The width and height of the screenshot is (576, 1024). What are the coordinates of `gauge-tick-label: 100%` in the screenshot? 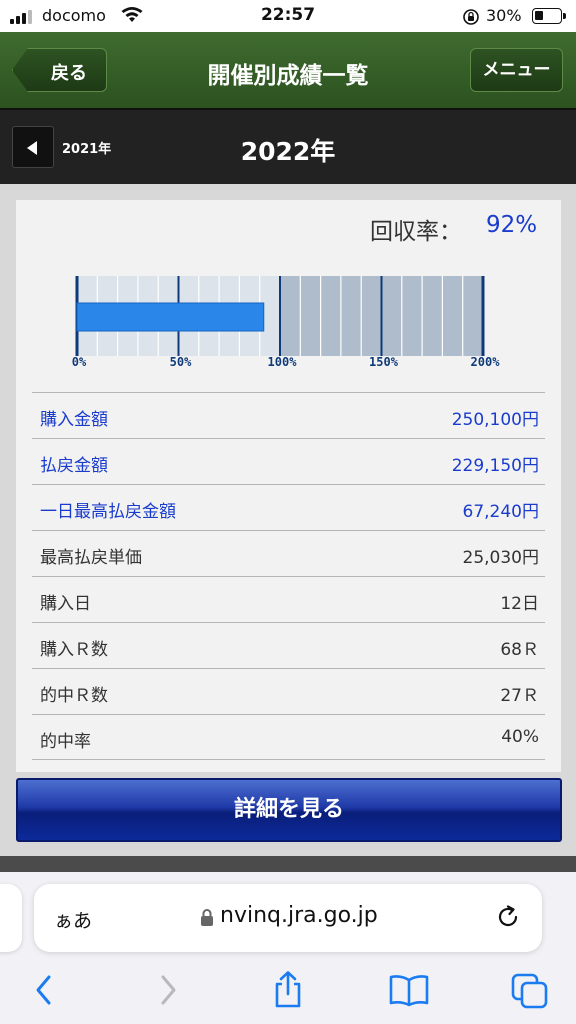 It's located at (282, 362).